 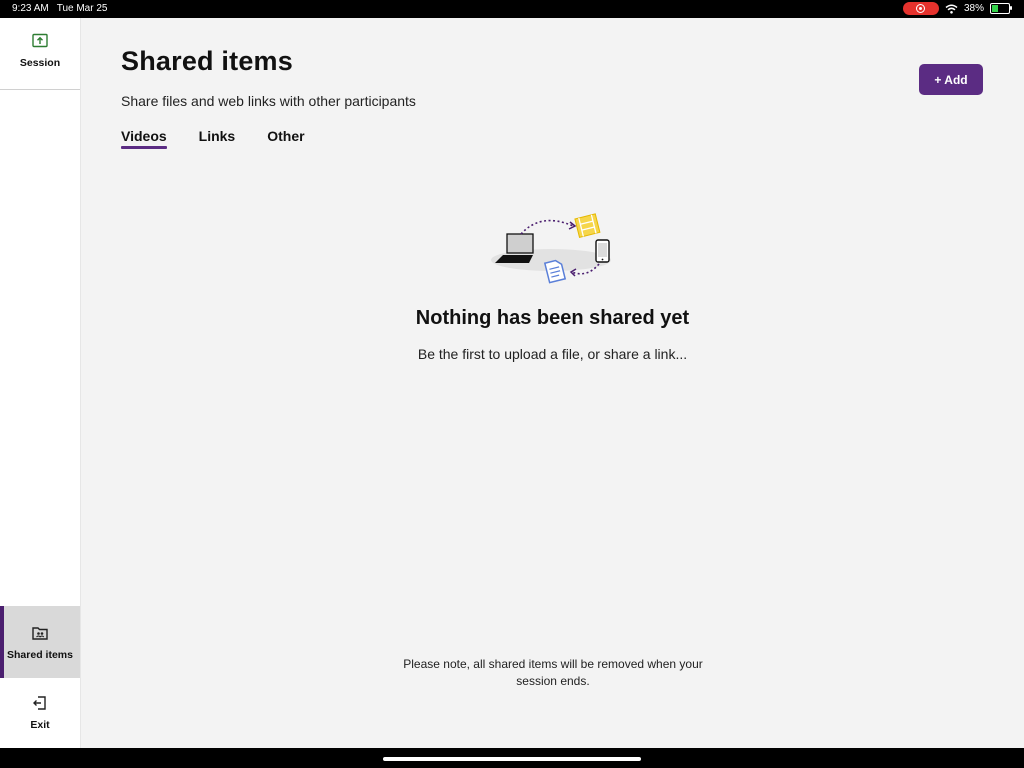 What do you see at coordinates (40, 383) in the screenshot?
I see `sidebar: Session Shared items Exit` at bounding box center [40, 383].